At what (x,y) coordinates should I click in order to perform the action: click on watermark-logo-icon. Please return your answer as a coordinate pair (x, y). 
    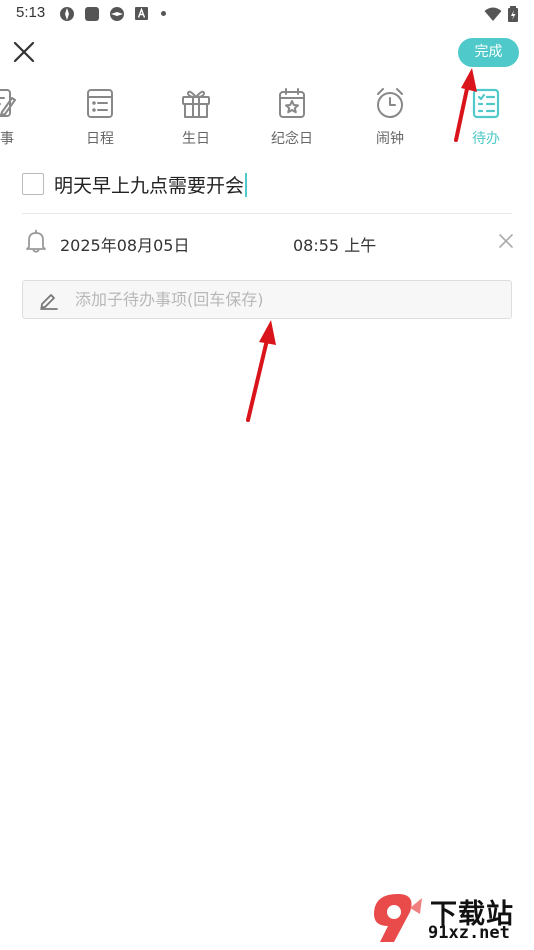
    Looking at the image, I should click on (398, 918).